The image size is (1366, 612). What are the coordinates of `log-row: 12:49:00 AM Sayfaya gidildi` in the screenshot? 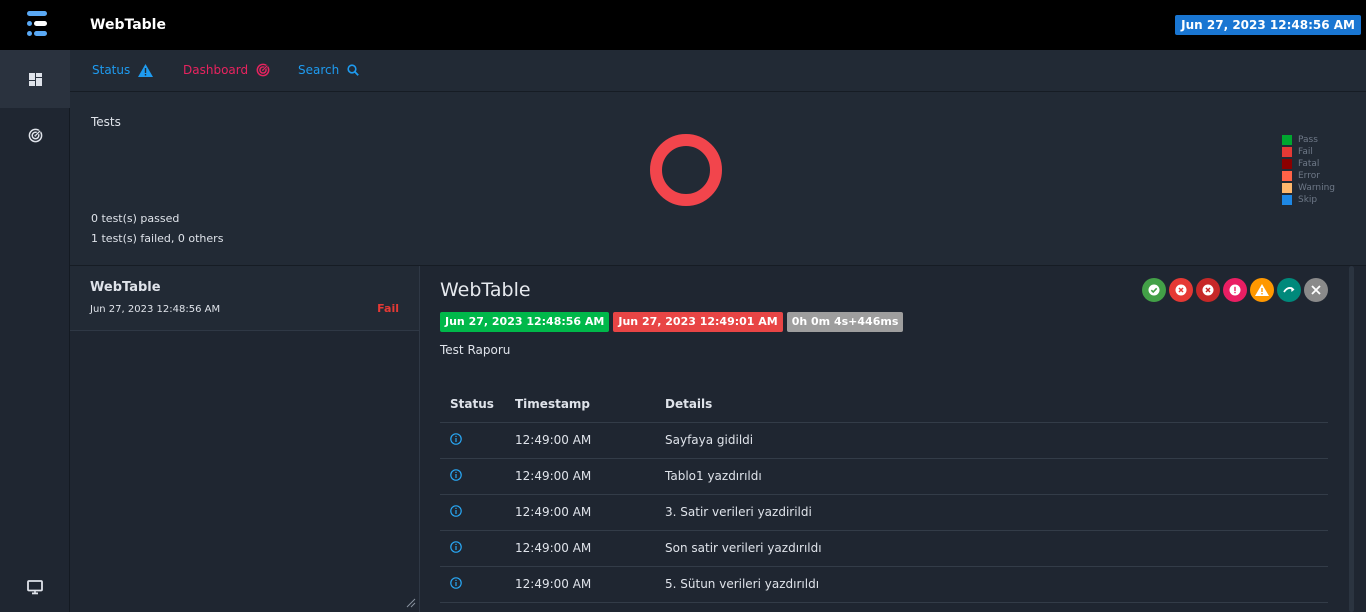 It's located at (884, 440).